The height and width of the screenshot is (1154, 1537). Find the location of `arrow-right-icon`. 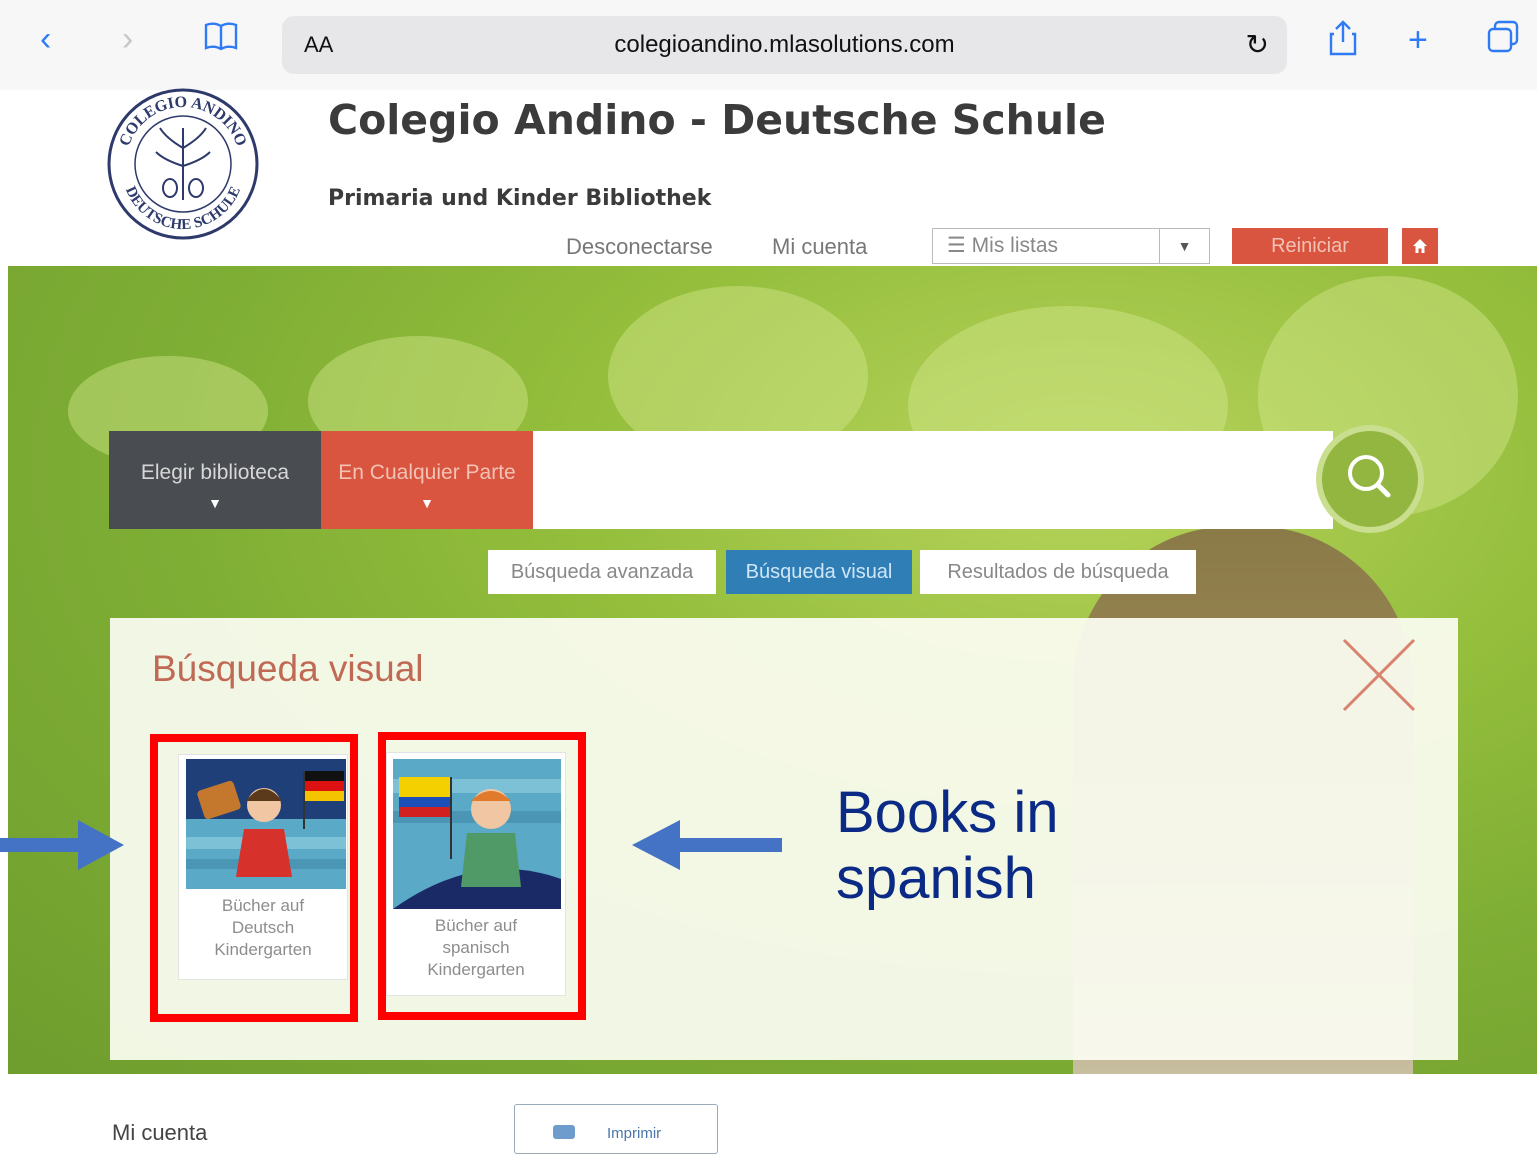

arrow-right-icon is located at coordinates (62, 845).